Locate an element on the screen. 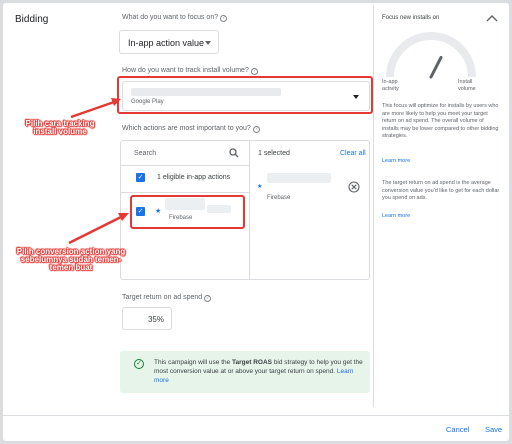  star-icon: ★ is located at coordinates (260, 187).